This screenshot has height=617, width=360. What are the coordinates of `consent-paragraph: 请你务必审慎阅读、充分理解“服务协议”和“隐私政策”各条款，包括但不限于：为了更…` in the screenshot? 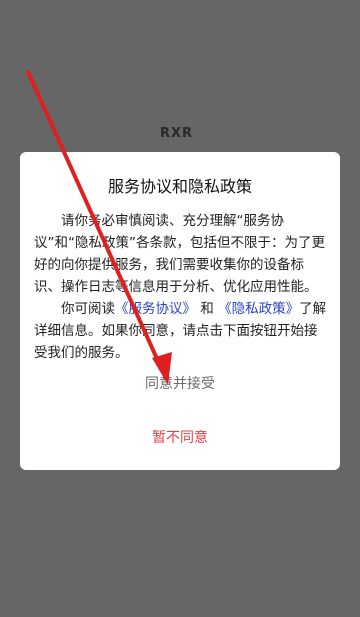 It's located at (179, 254).